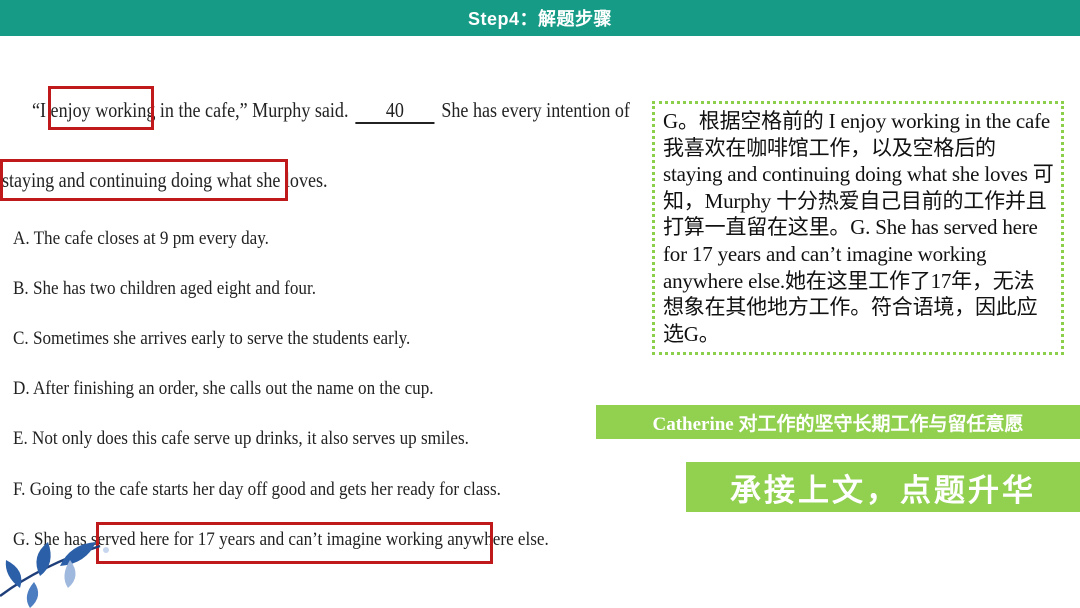 This screenshot has height=608, width=1080. I want to click on summary-banner: 承接上文，点题升华, so click(883, 487).